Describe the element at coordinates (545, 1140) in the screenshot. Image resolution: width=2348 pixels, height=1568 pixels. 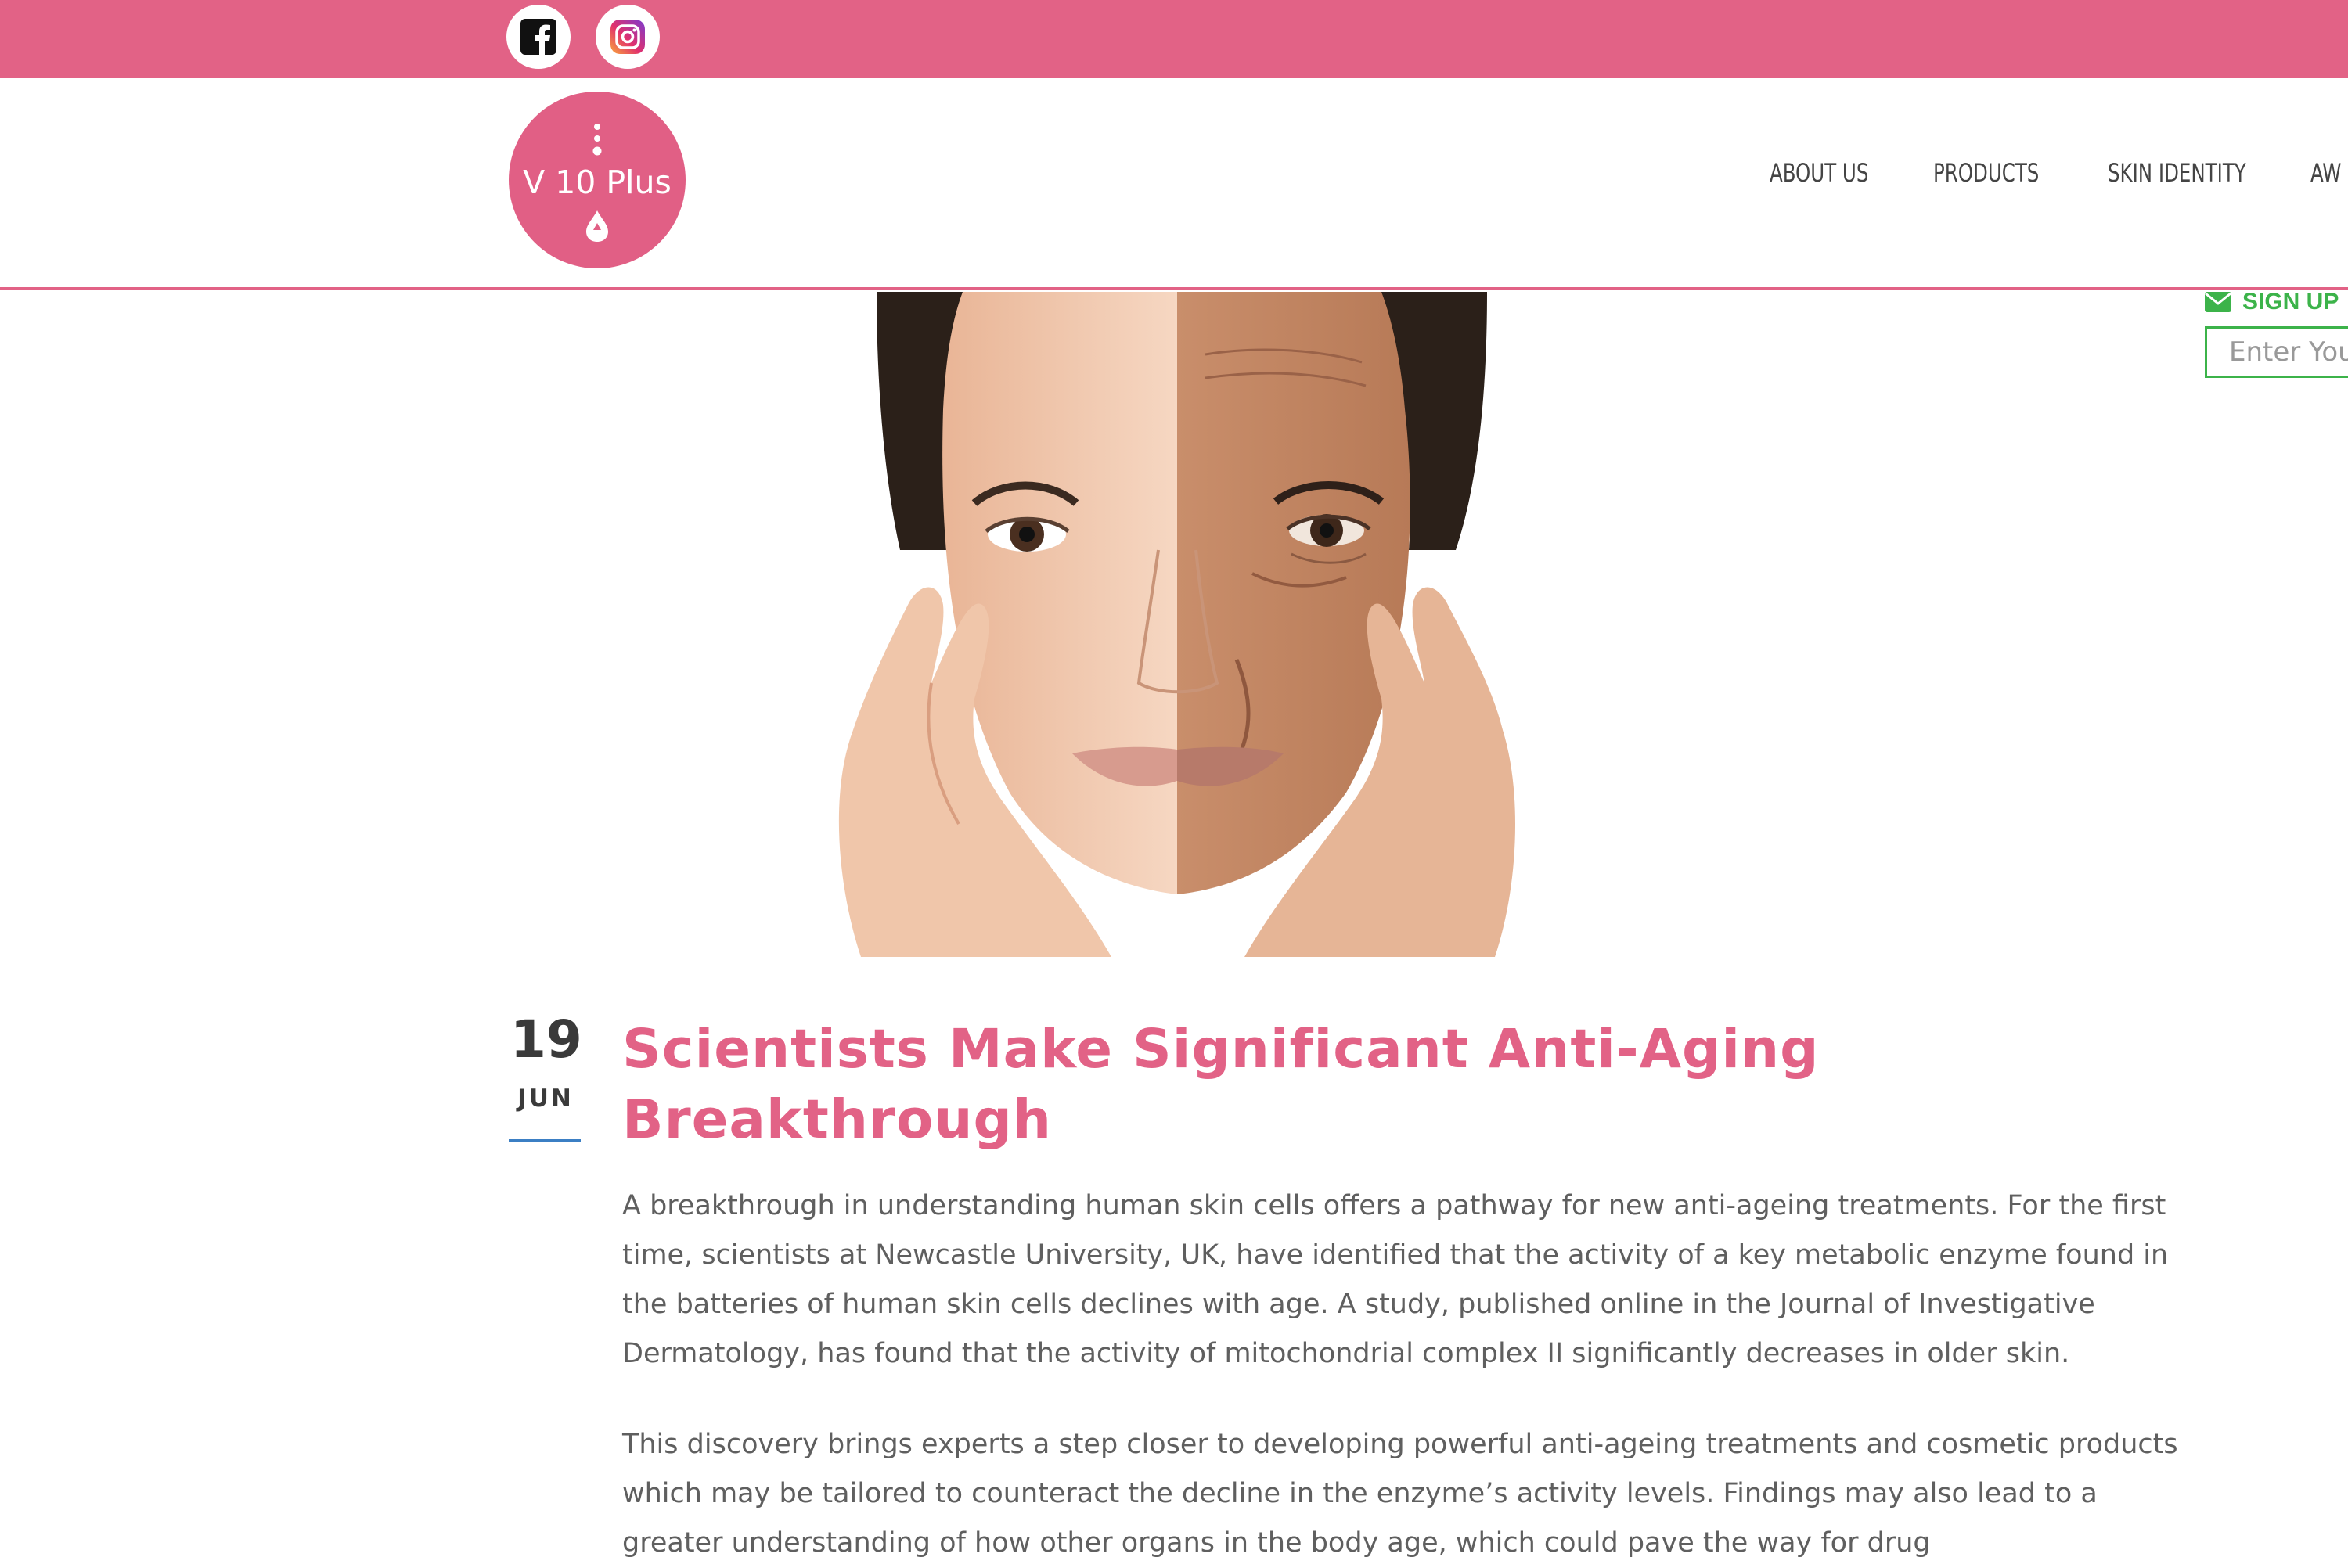
I see `date-divider` at that location.